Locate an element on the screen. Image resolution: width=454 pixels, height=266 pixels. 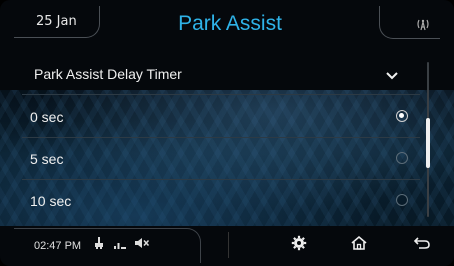
usb-icon is located at coordinates (99, 244).